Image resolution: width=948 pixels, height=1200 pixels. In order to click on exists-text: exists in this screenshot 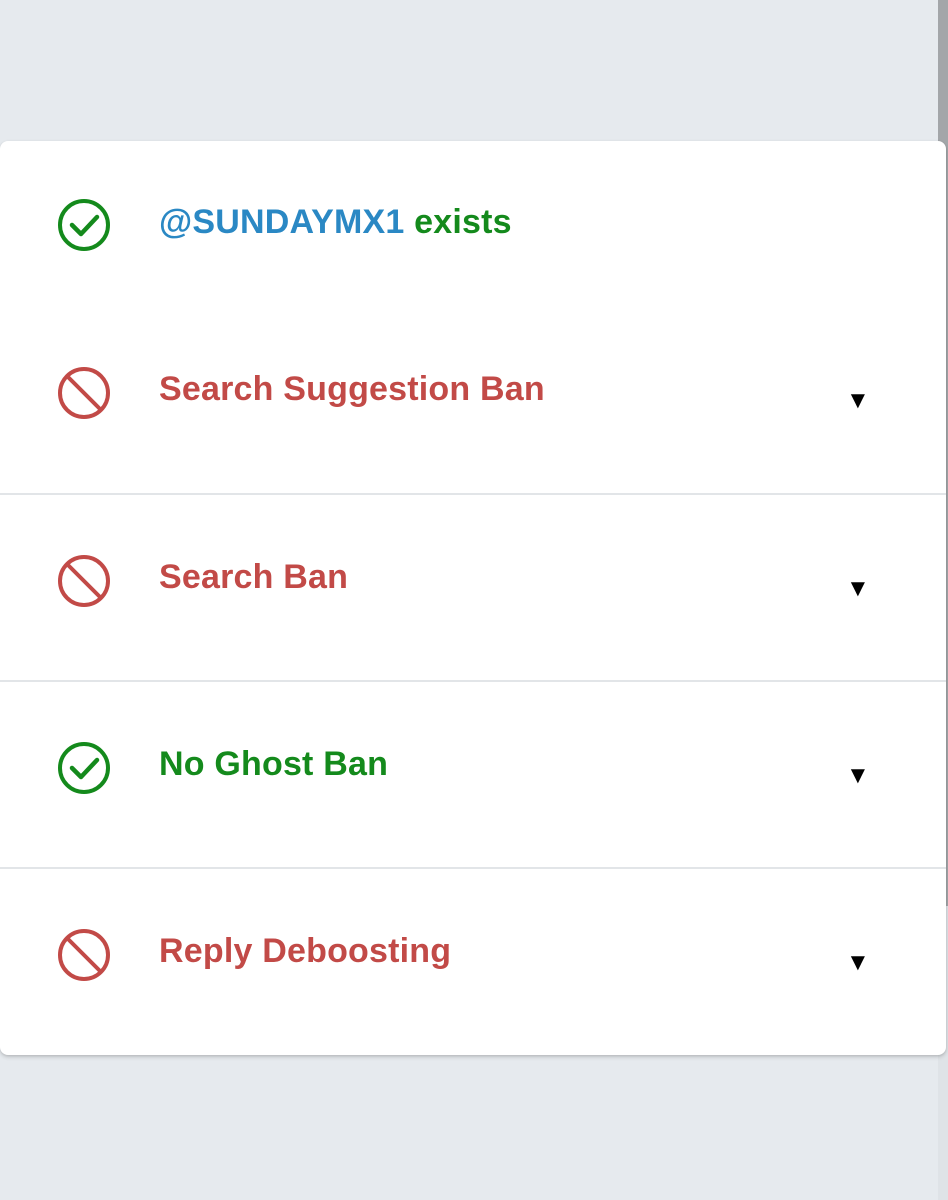, I will do `click(463, 222)`.